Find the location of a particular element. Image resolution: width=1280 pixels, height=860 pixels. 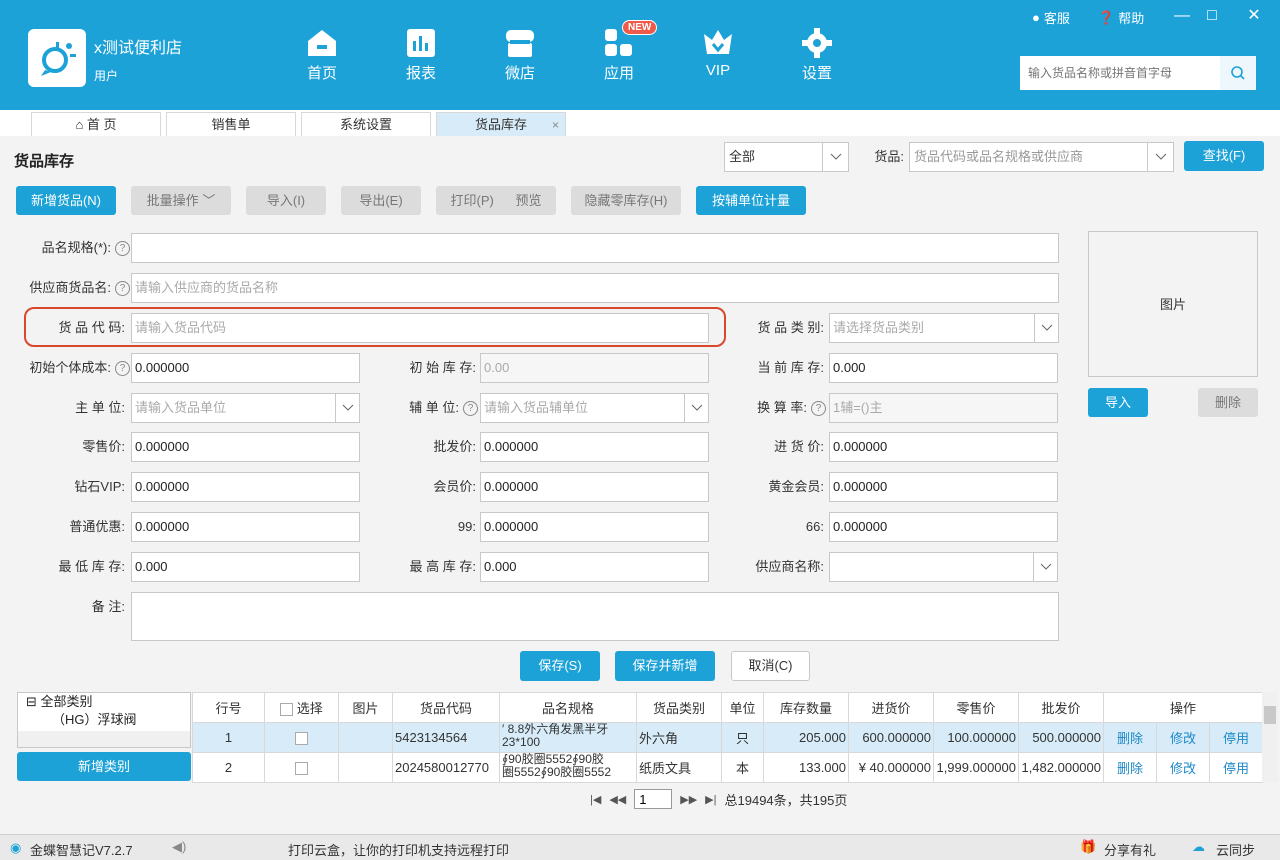

print-button: 打印(P) is located at coordinates (472, 200).